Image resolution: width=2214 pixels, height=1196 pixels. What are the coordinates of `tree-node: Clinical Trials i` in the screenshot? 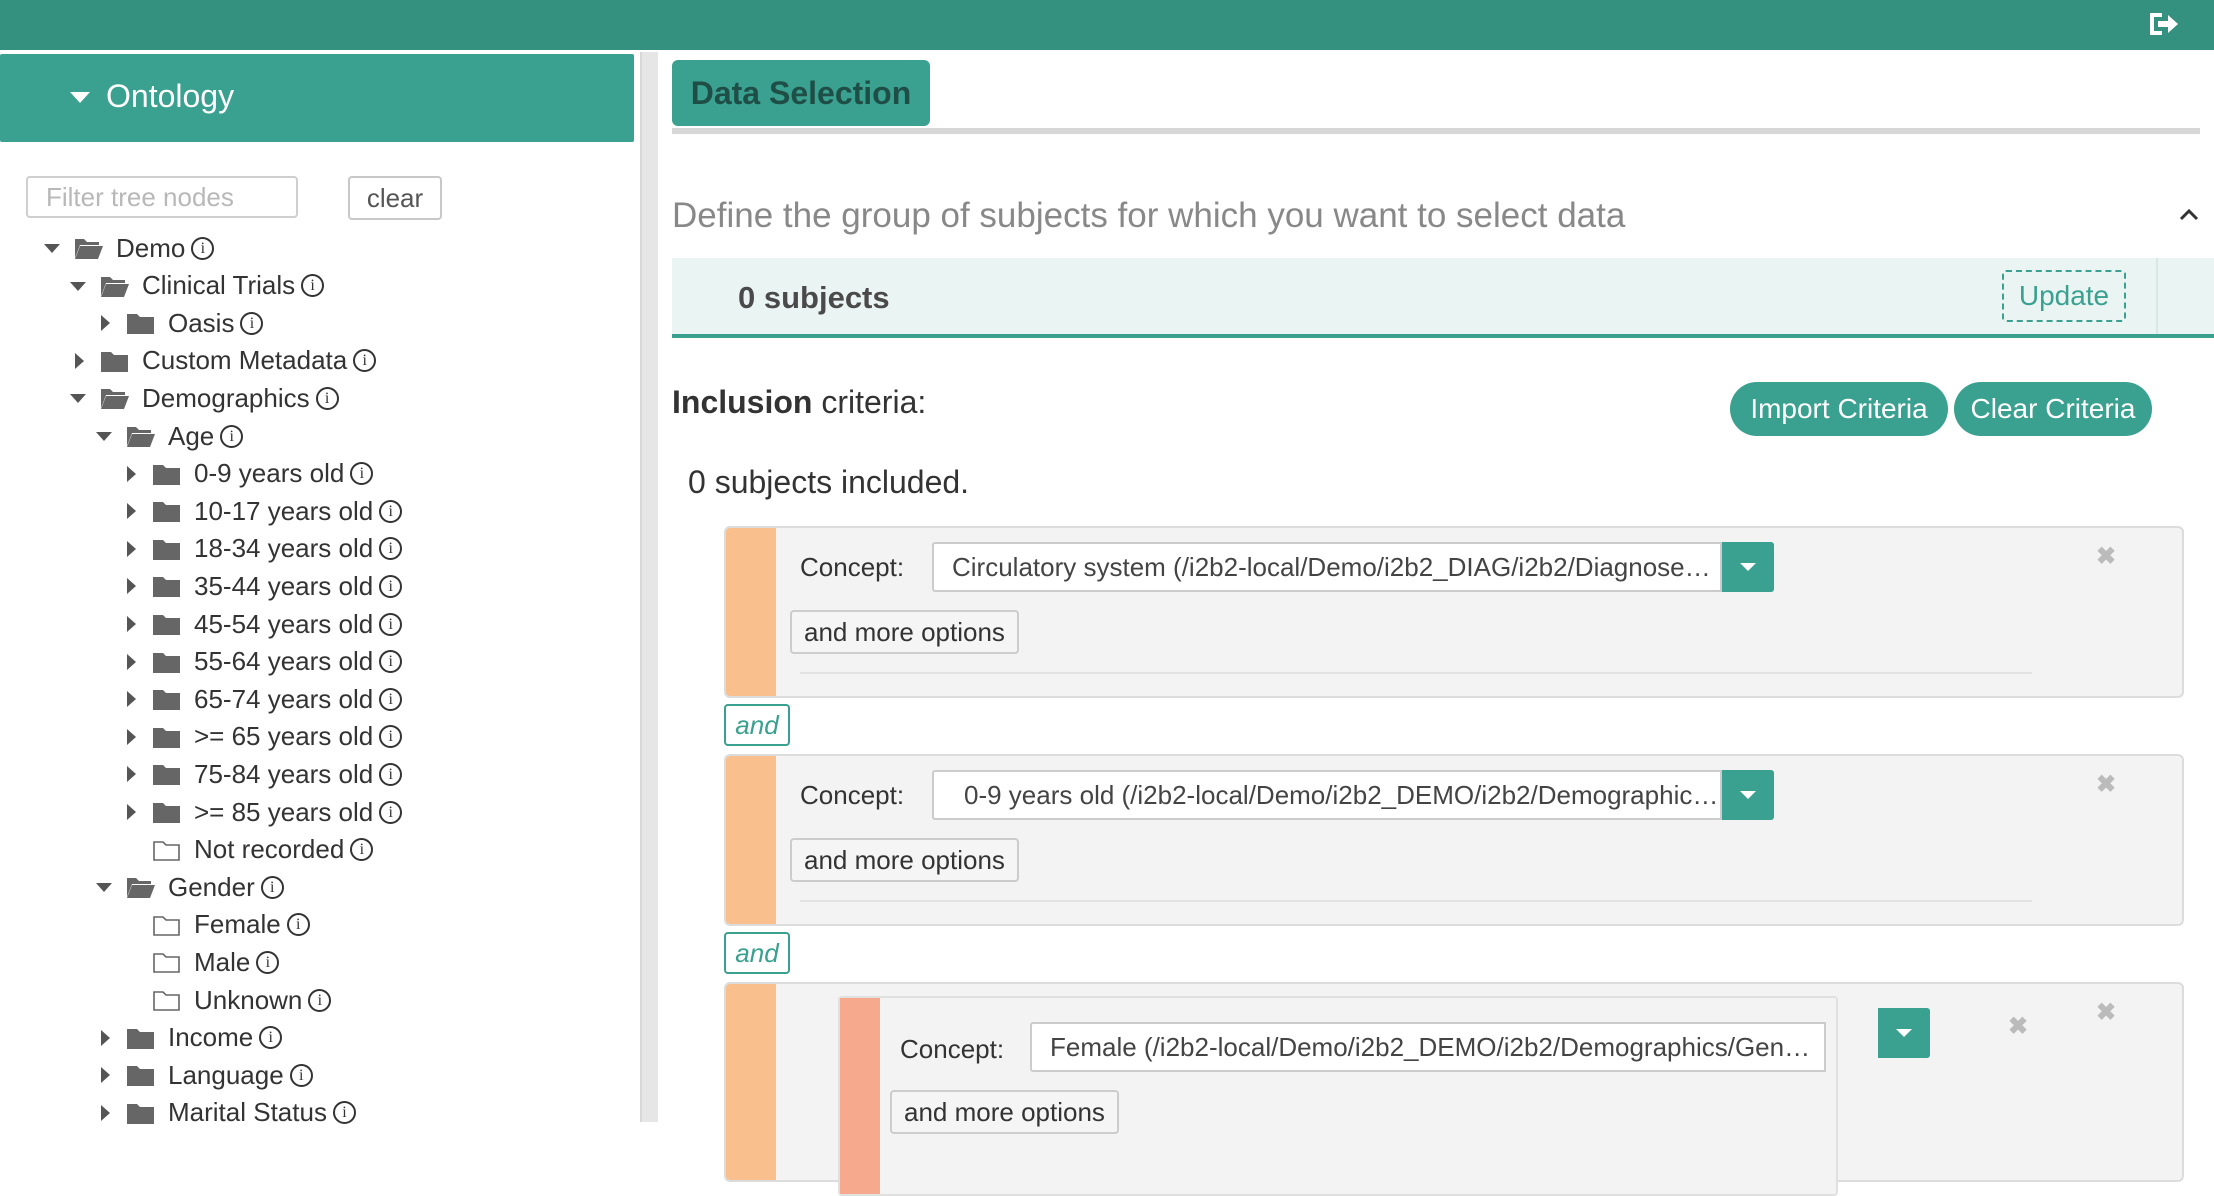 It's located at (195, 286).